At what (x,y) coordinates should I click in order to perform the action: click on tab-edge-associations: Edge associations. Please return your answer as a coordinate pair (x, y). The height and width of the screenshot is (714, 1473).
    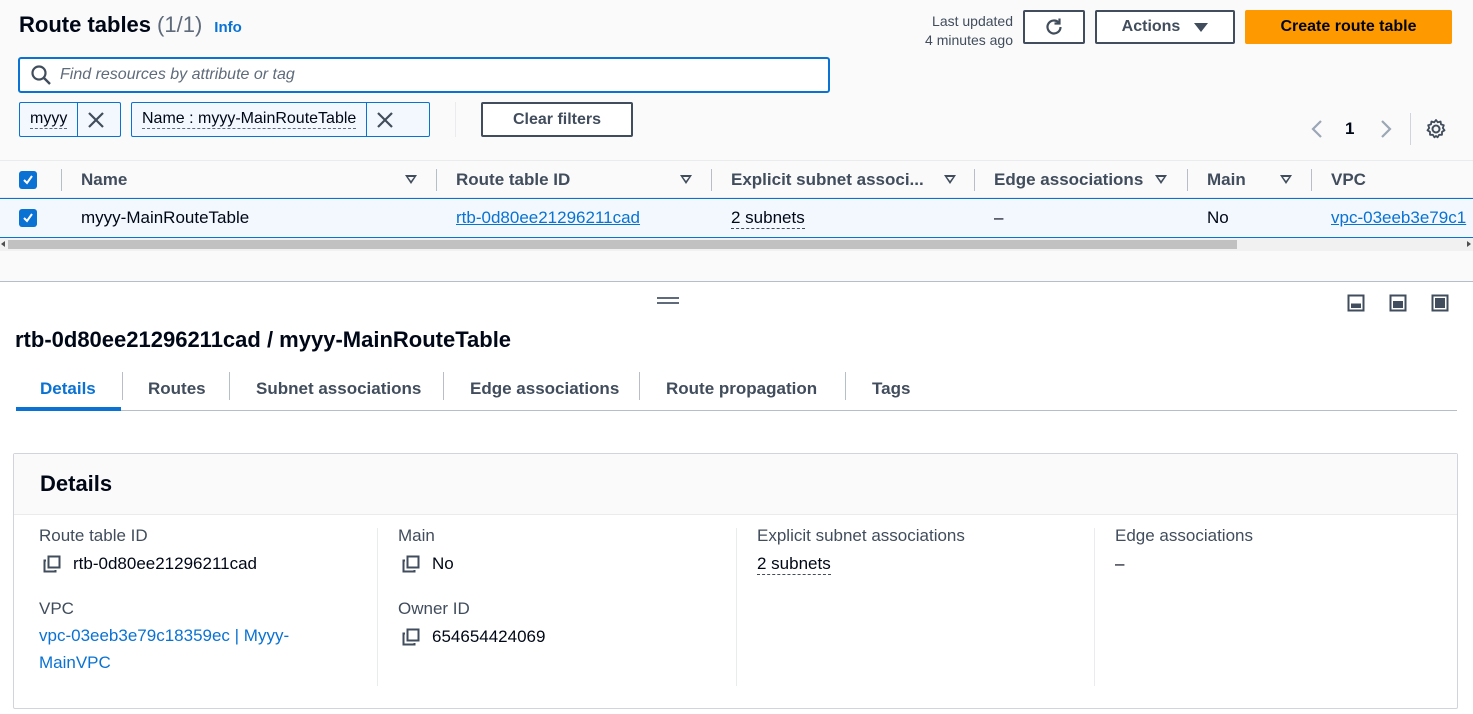
    Looking at the image, I should click on (544, 389).